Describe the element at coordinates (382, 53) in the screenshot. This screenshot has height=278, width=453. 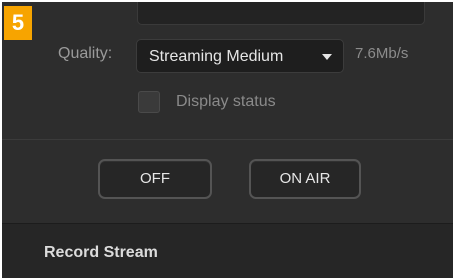
I see `bitrate-readout: 7.6Mb/s` at that location.